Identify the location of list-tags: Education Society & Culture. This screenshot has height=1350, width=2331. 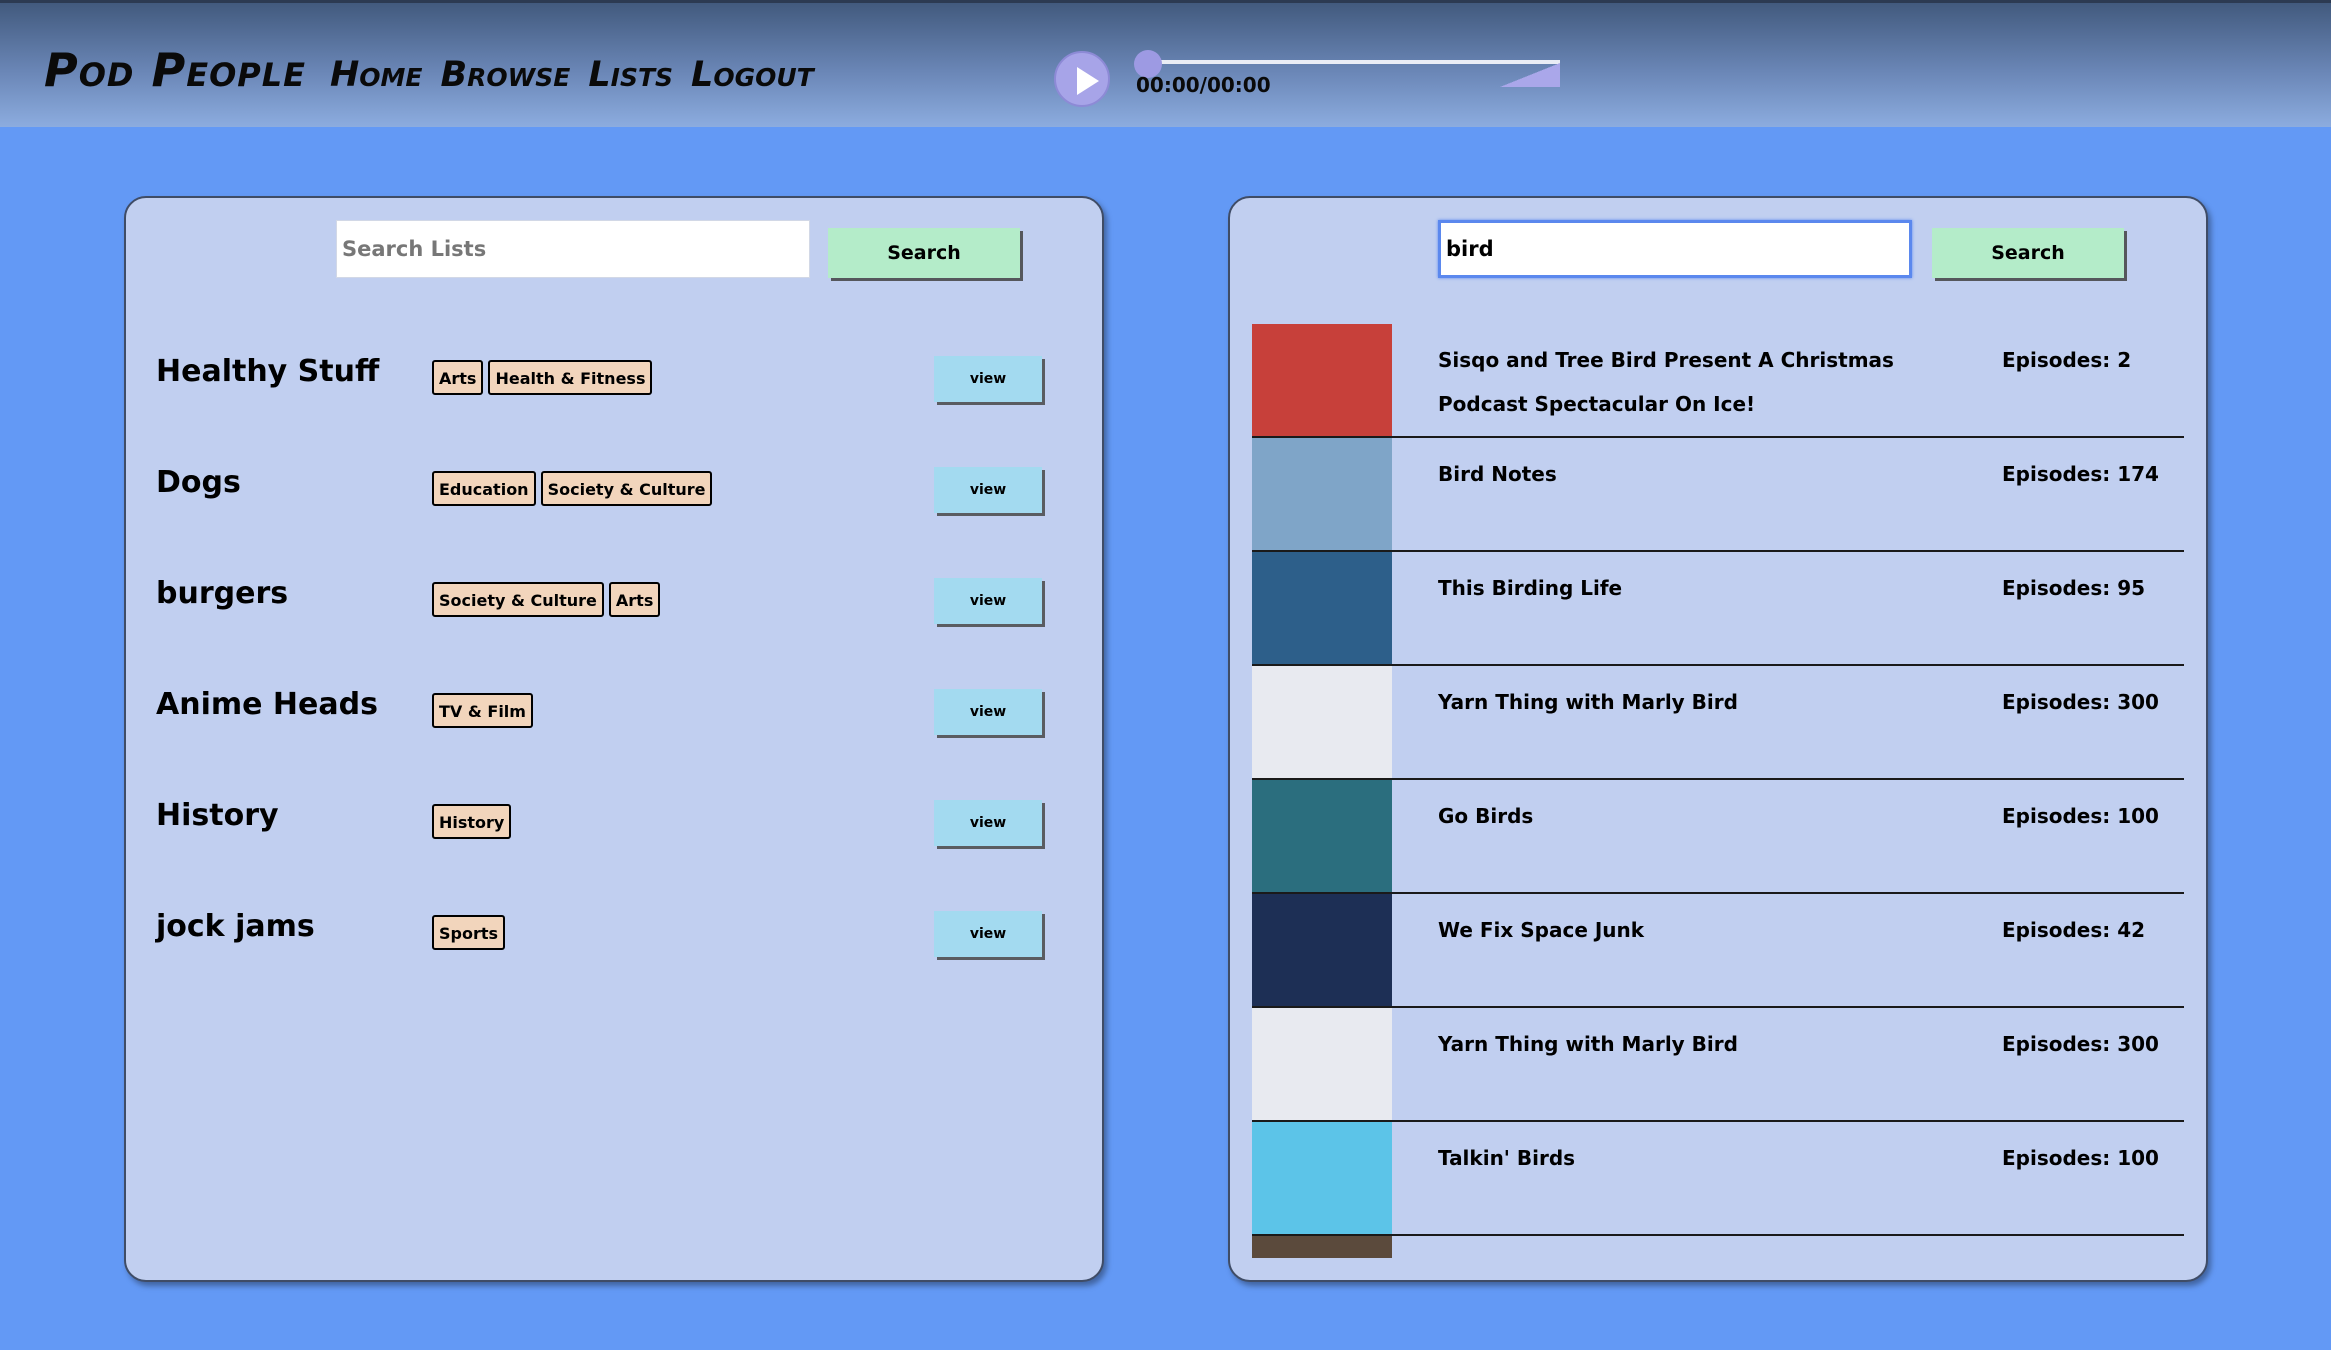
(572, 488).